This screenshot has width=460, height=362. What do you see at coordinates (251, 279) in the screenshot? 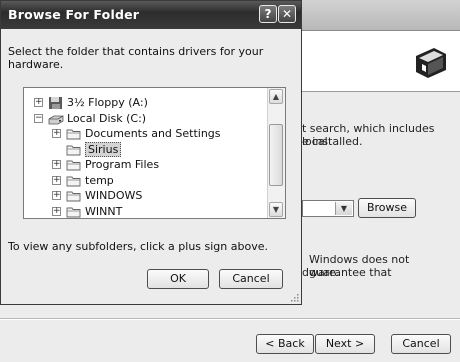
I see `dialog-cancel-button: Cancel` at bounding box center [251, 279].